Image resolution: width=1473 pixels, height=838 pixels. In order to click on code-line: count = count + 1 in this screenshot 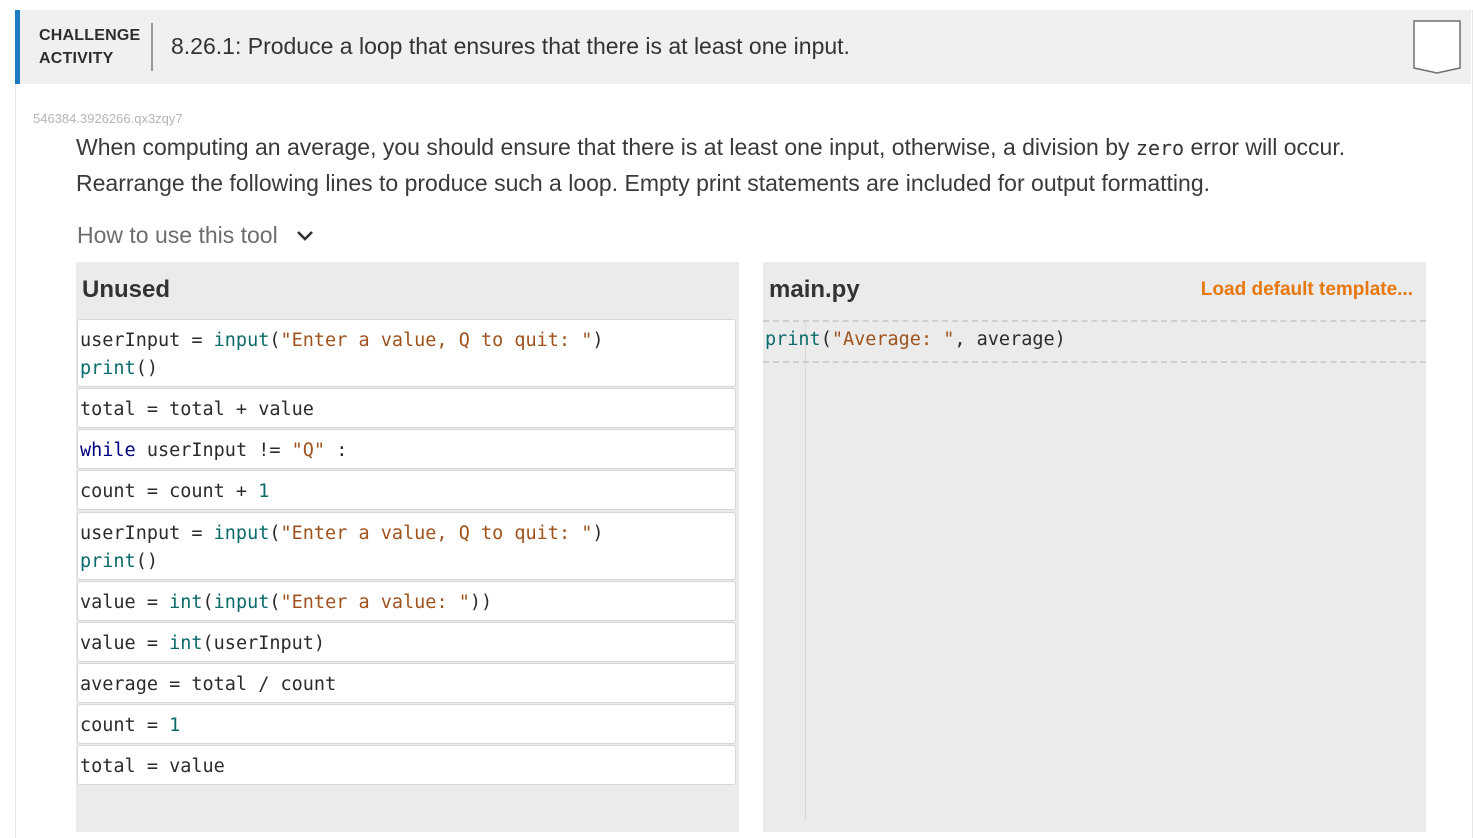, I will do `click(407, 492)`.